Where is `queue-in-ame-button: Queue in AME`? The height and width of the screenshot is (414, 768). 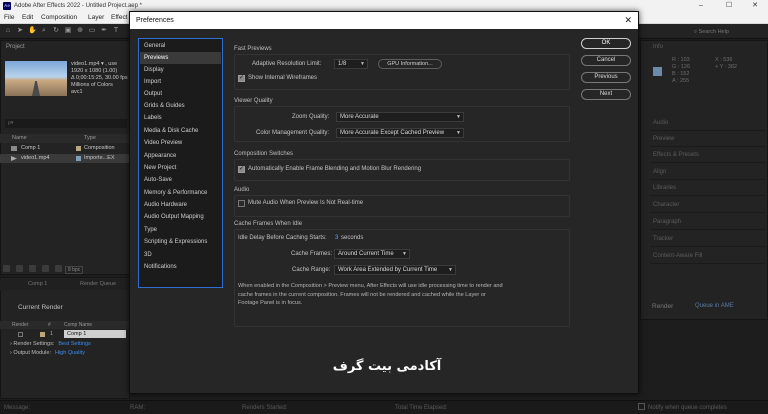 queue-in-ame-button: Queue in AME is located at coordinates (714, 306).